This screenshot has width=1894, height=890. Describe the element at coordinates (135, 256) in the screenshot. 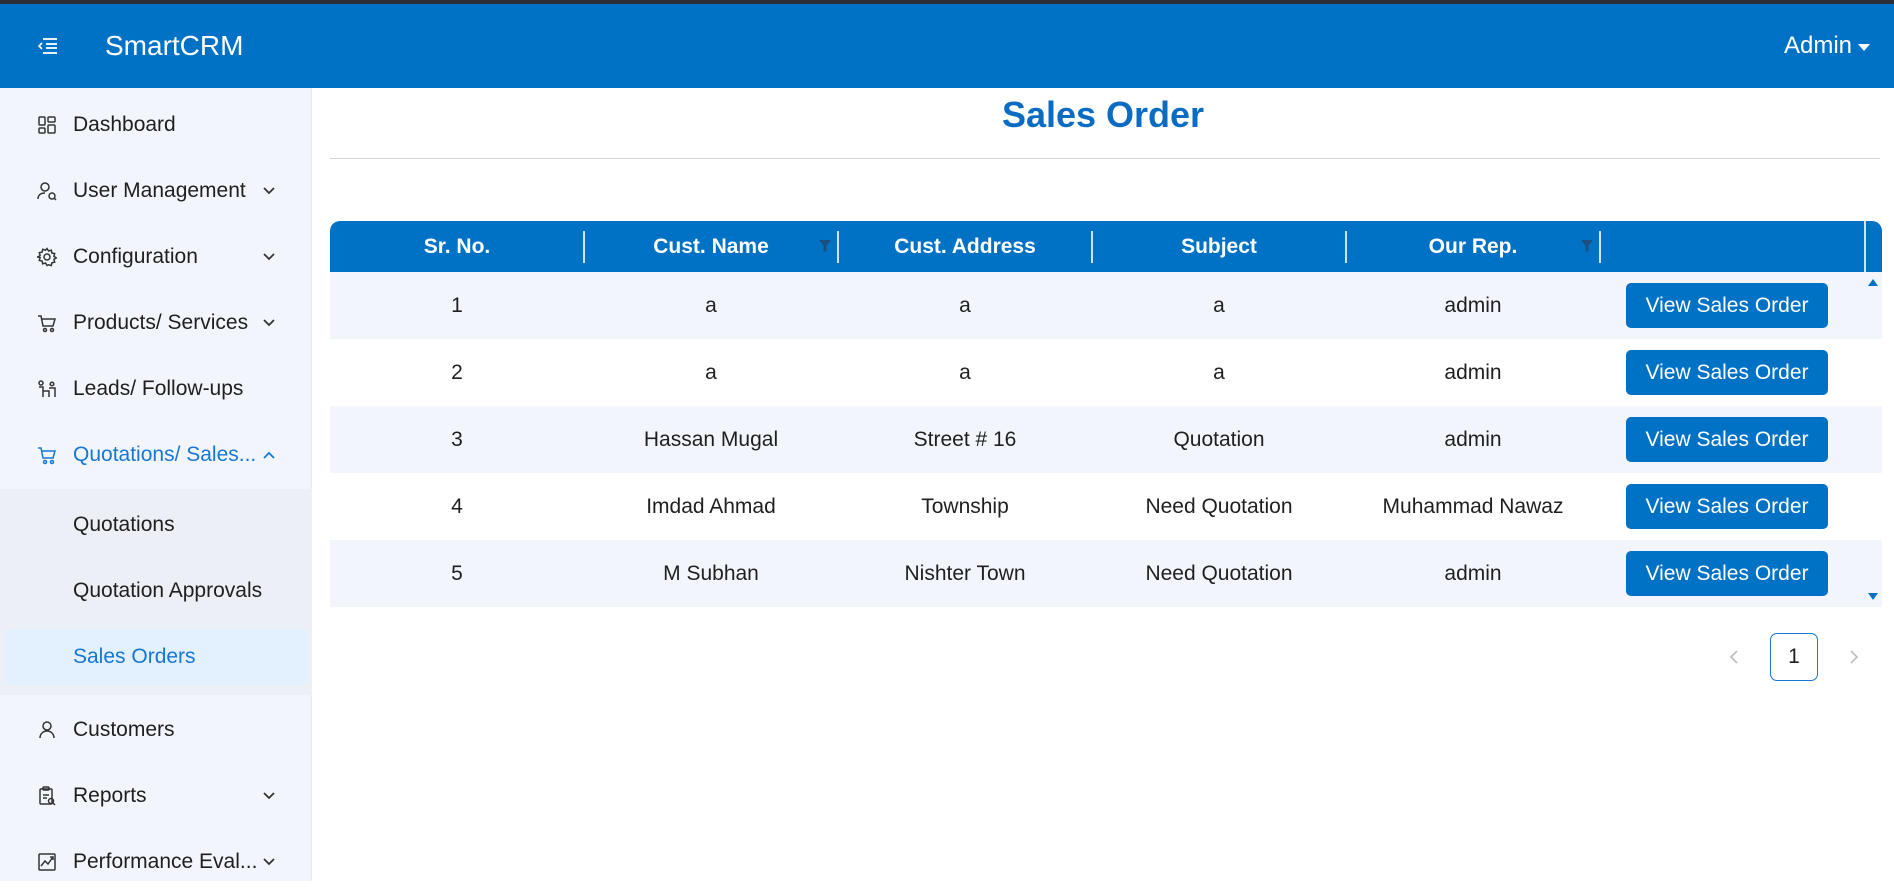

I see `sidebar-item-label: Configuration` at that location.